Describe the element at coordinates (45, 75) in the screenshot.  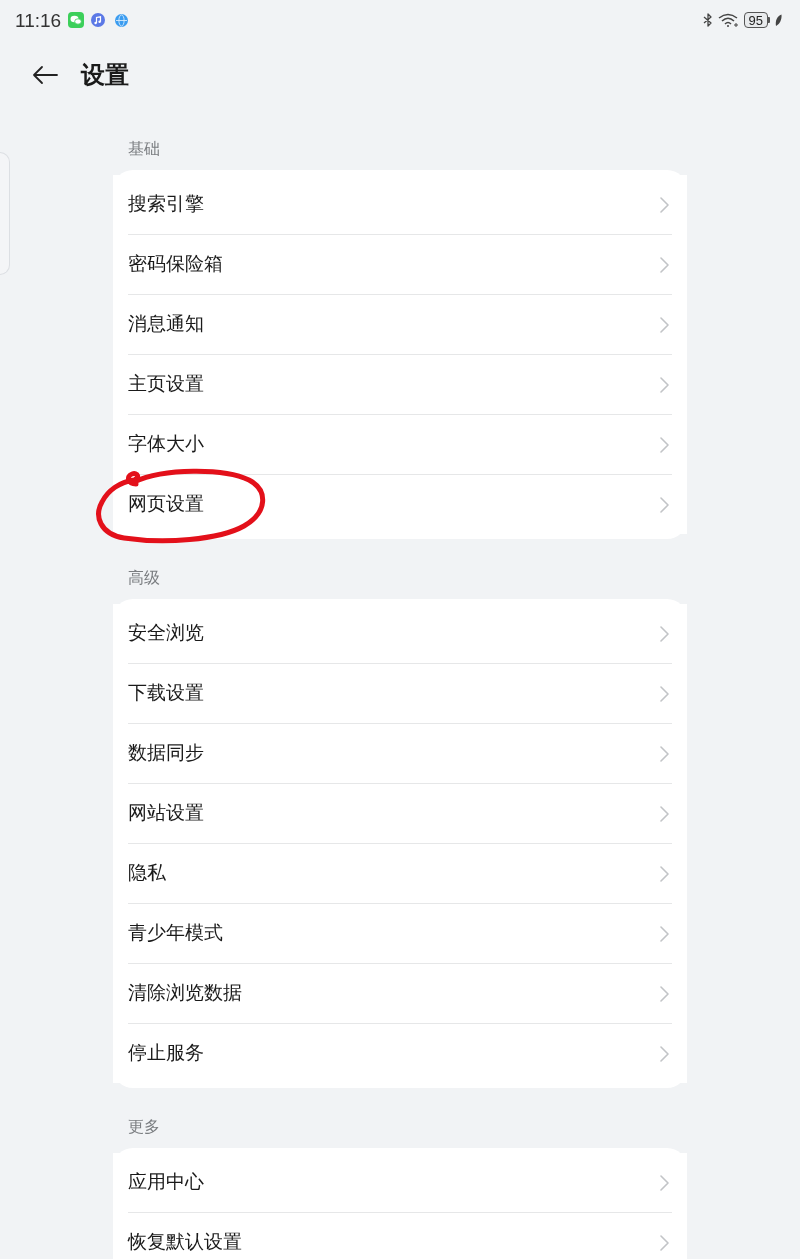
I see `back-arrow-icon` at that location.